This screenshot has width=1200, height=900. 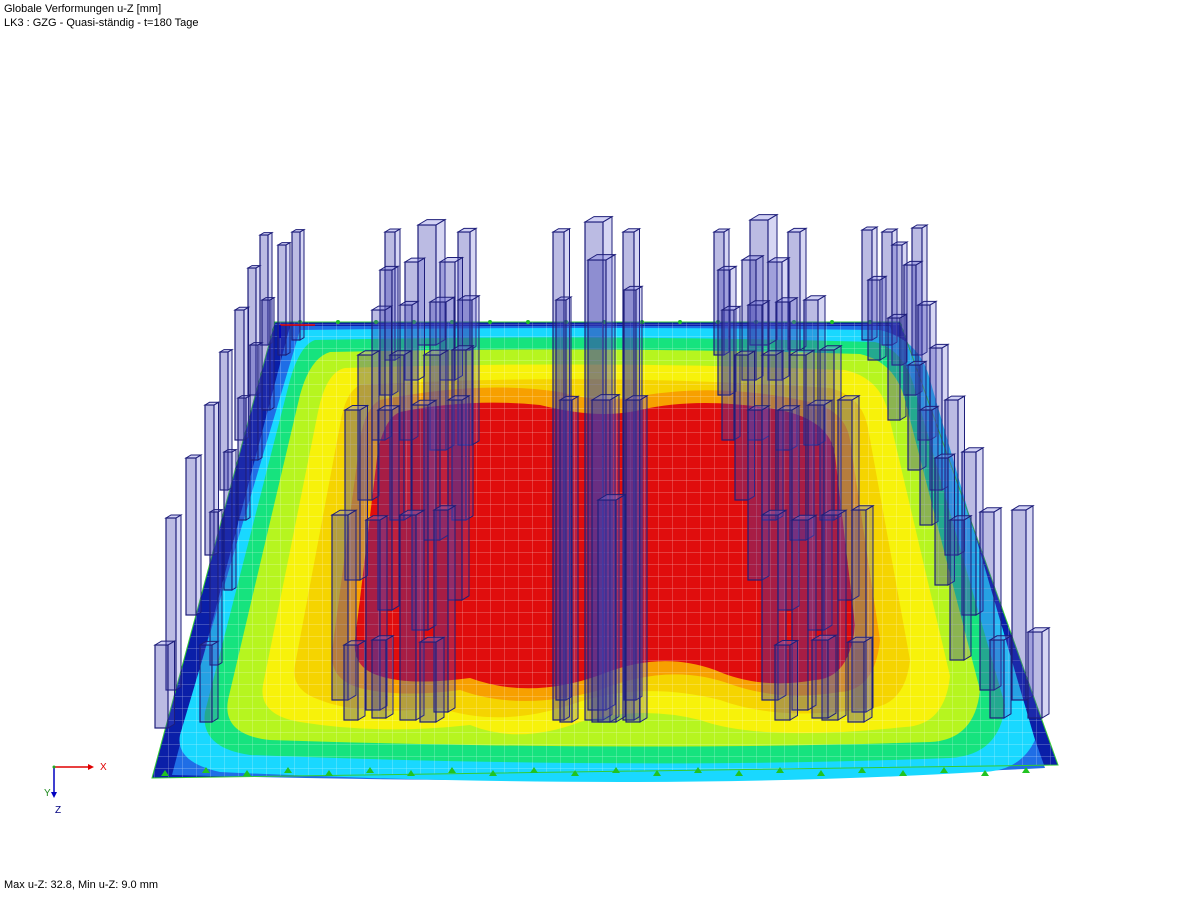 What do you see at coordinates (81, 885) in the screenshot?
I see `result-extremes-label: Max u-Z: 32.8, Min u-Z: 9.0 mm` at bounding box center [81, 885].